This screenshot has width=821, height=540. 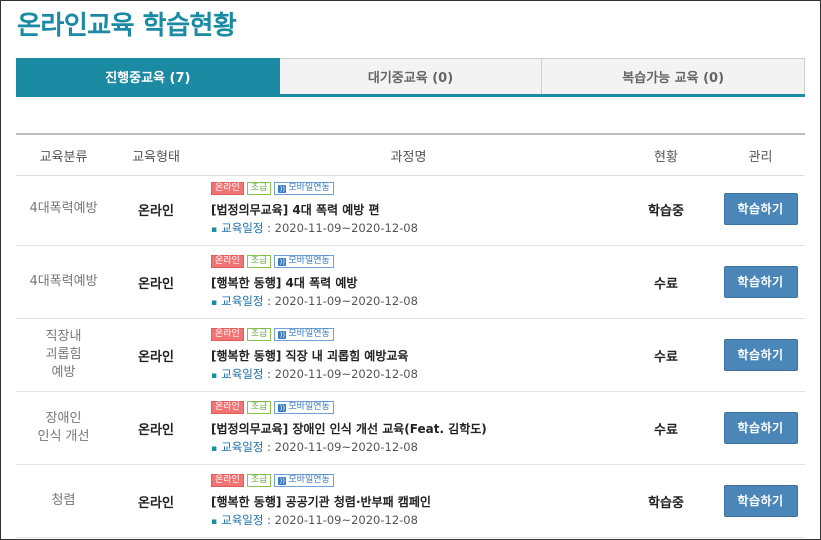 What do you see at coordinates (63, 500) in the screenshot?
I see `row-category: 청렴` at bounding box center [63, 500].